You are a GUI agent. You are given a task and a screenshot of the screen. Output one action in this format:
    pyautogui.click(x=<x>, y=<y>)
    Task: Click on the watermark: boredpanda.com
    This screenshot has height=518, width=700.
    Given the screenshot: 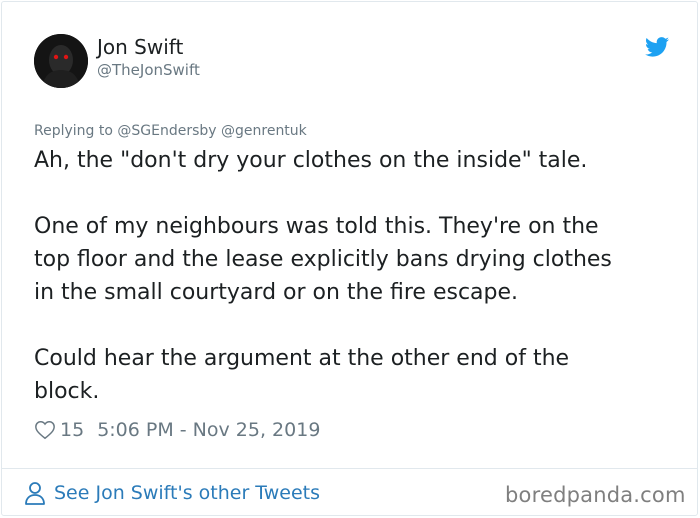 What is the action you would take?
    pyautogui.click(x=595, y=495)
    